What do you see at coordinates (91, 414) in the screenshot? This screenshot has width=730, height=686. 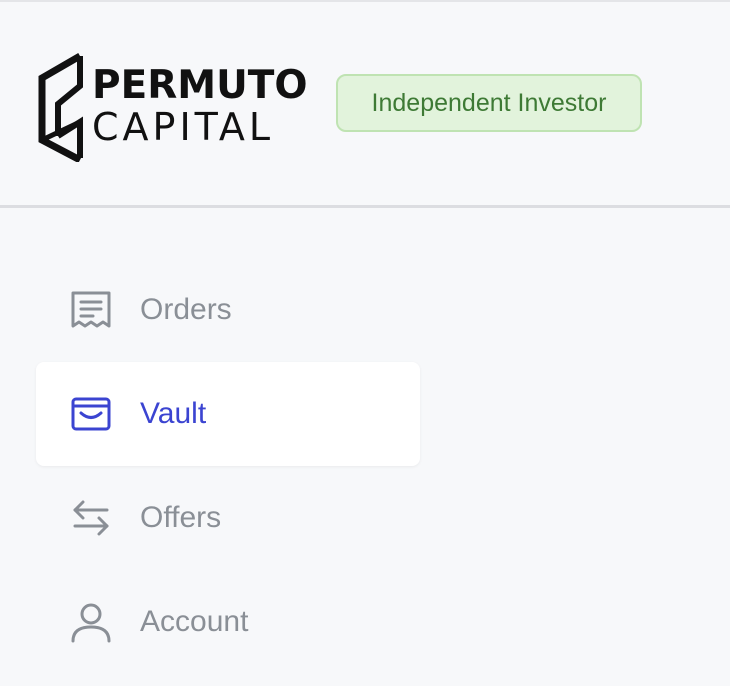 I see `vault-icon` at bounding box center [91, 414].